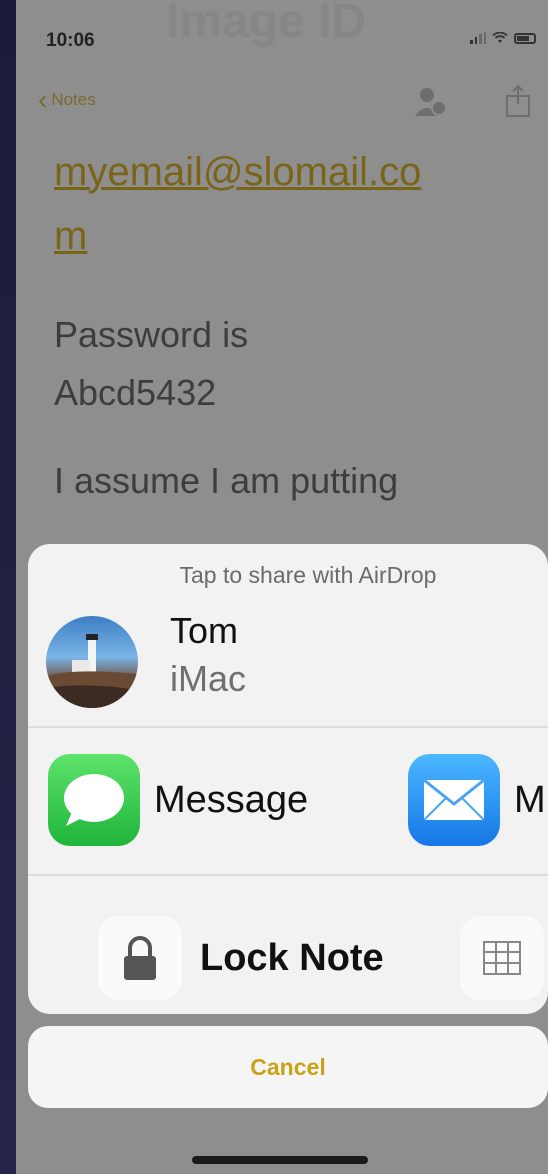  I want to click on mail-icon, so click(454, 800).